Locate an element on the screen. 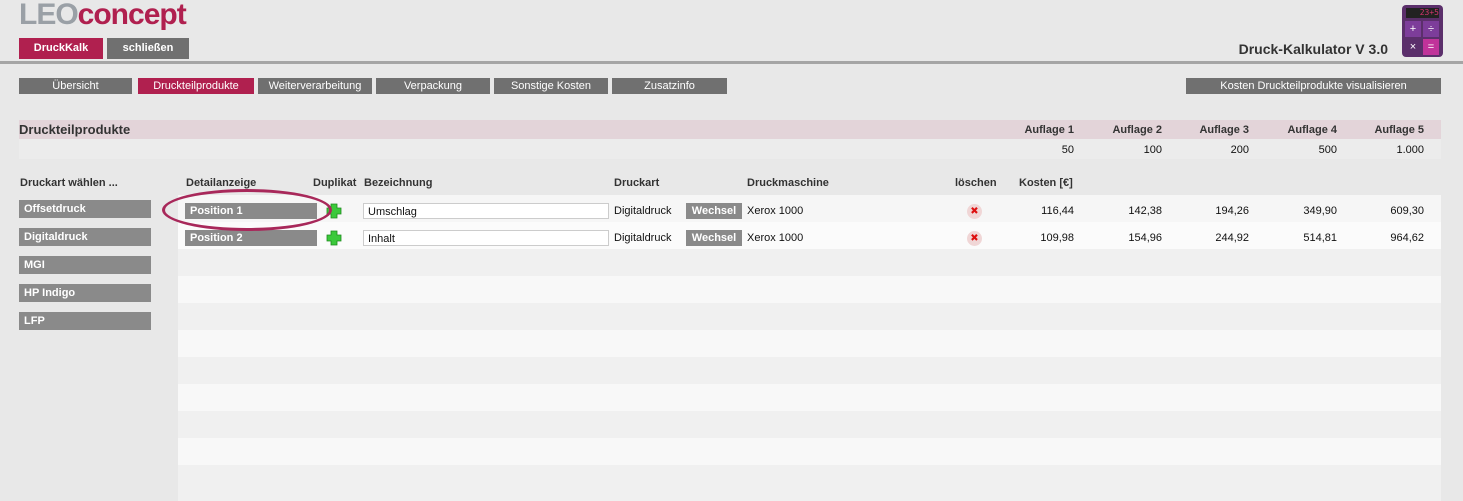 This screenshot has width=1463, height=501. cost-auflage-4: 514,81 is located at coordinates (1320, 238).